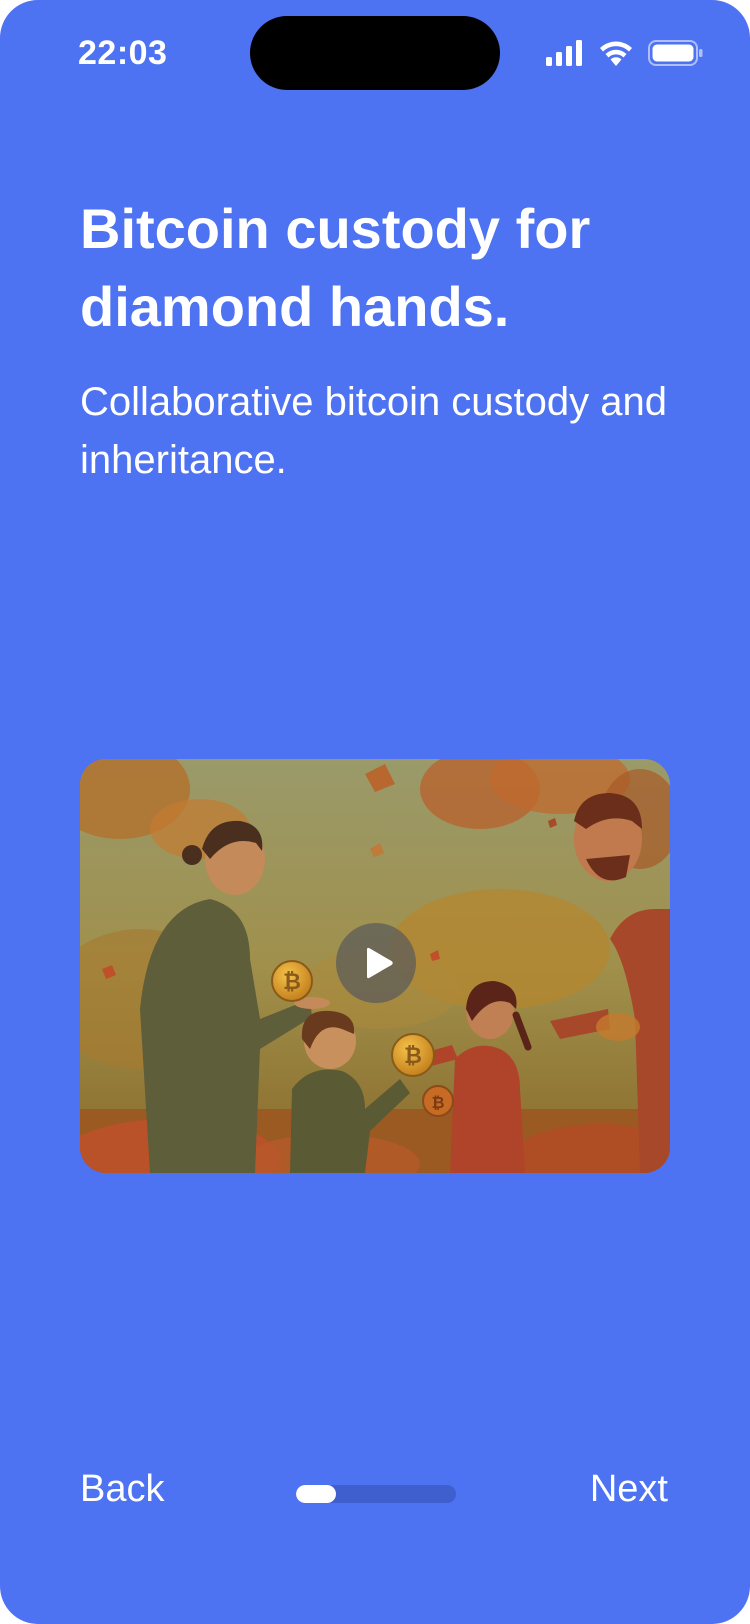 This screenshot has width=750, height=1624. Describe the element at coordinates (123, 53) in the screenshot. I see `status-time: 22:03` at that location.